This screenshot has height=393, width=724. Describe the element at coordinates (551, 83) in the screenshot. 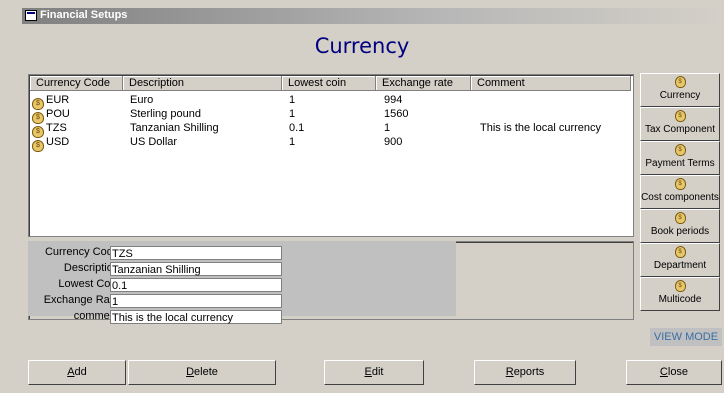

I see `column-header-comment: Comment` at that location.